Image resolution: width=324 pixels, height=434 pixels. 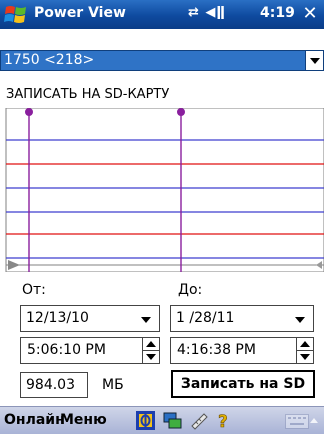 I want to click on to-date-value: 1 /28/11, so click(x=205, y=318).